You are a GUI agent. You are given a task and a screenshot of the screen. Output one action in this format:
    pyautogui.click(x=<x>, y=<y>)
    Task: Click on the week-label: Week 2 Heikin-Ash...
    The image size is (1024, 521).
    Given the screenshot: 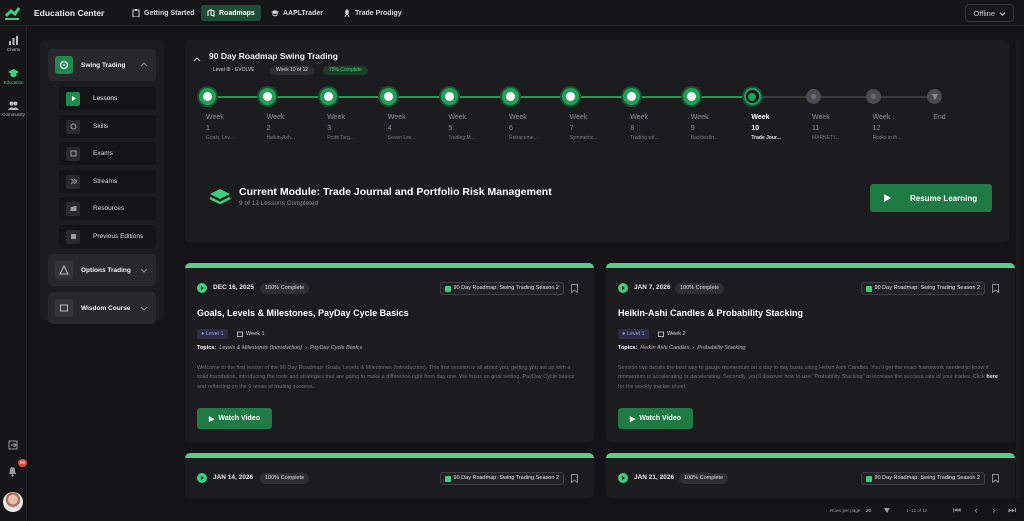 What is the action you would take?
    pyautogui.click(x=291, y=127)
    